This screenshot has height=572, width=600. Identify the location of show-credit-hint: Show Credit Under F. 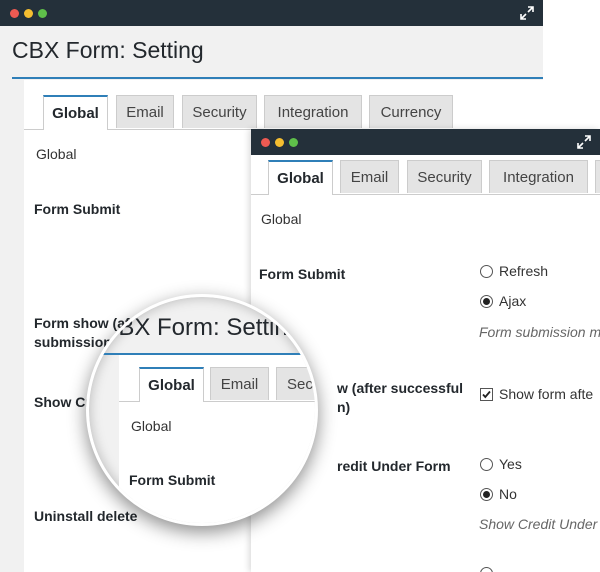
(539, 524).